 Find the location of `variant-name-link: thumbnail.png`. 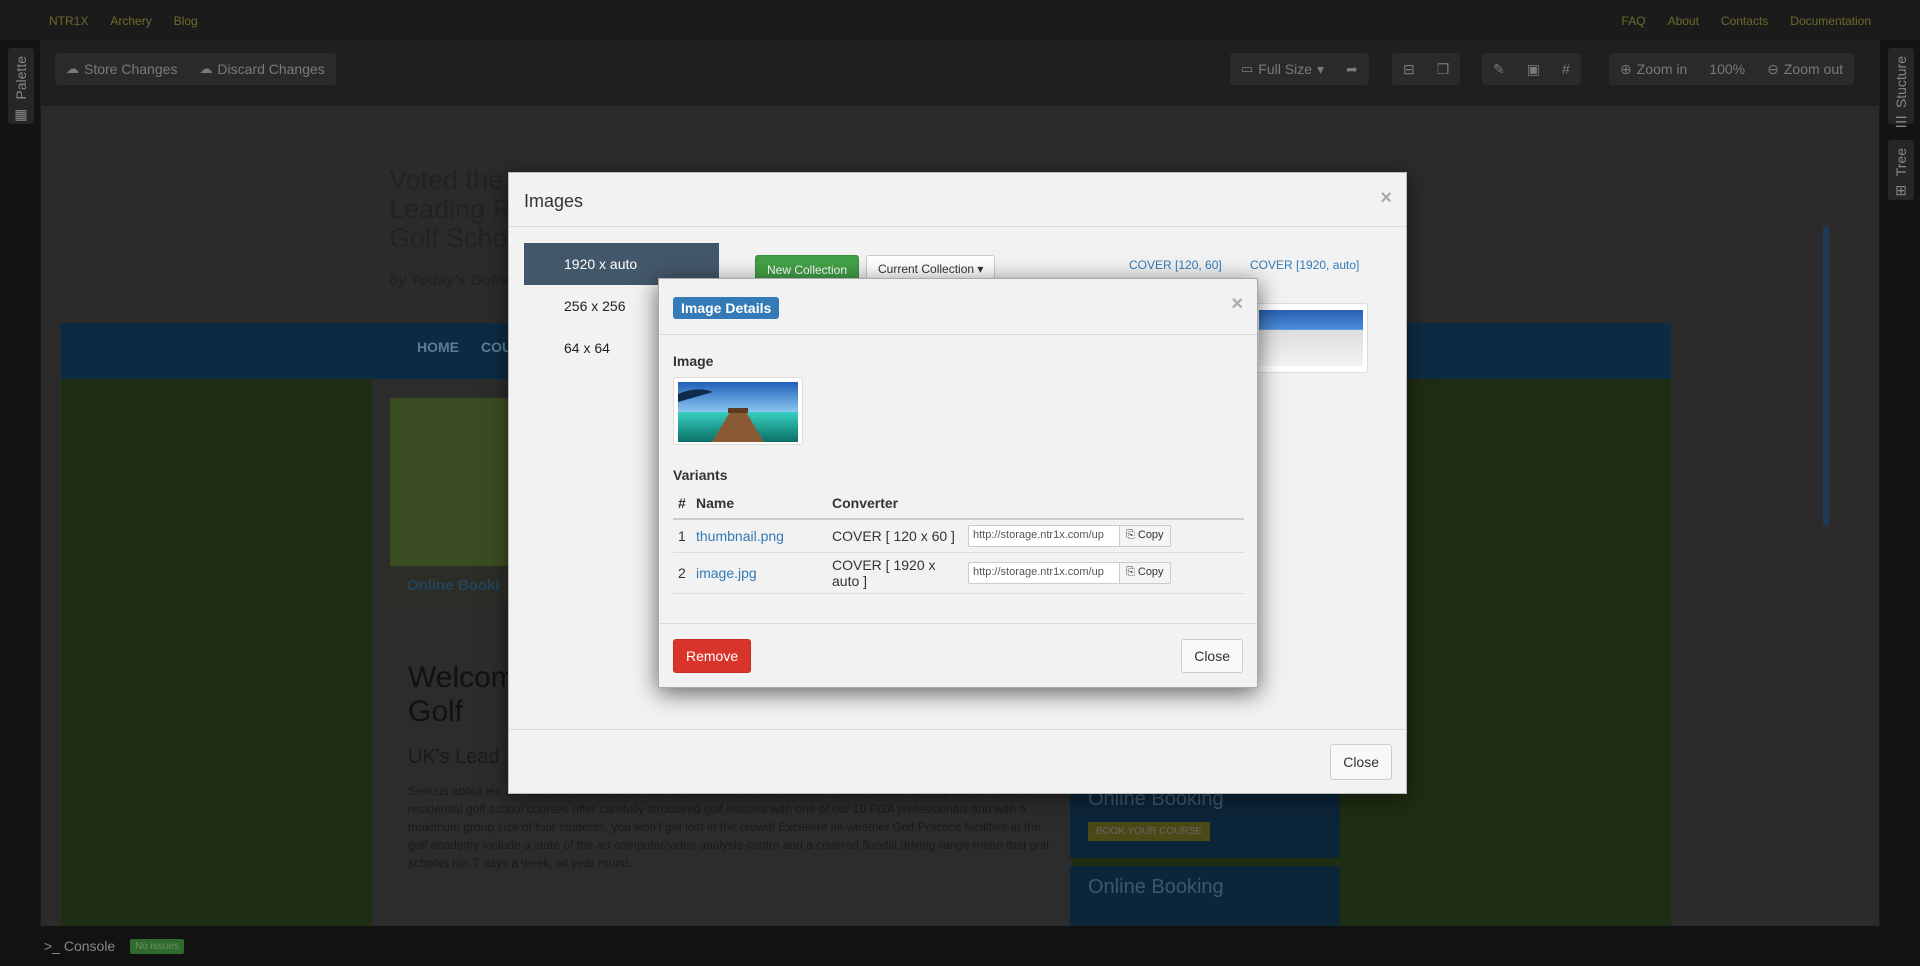

variant-name-link: thumbnail.png is located at coordinates (740, 536).